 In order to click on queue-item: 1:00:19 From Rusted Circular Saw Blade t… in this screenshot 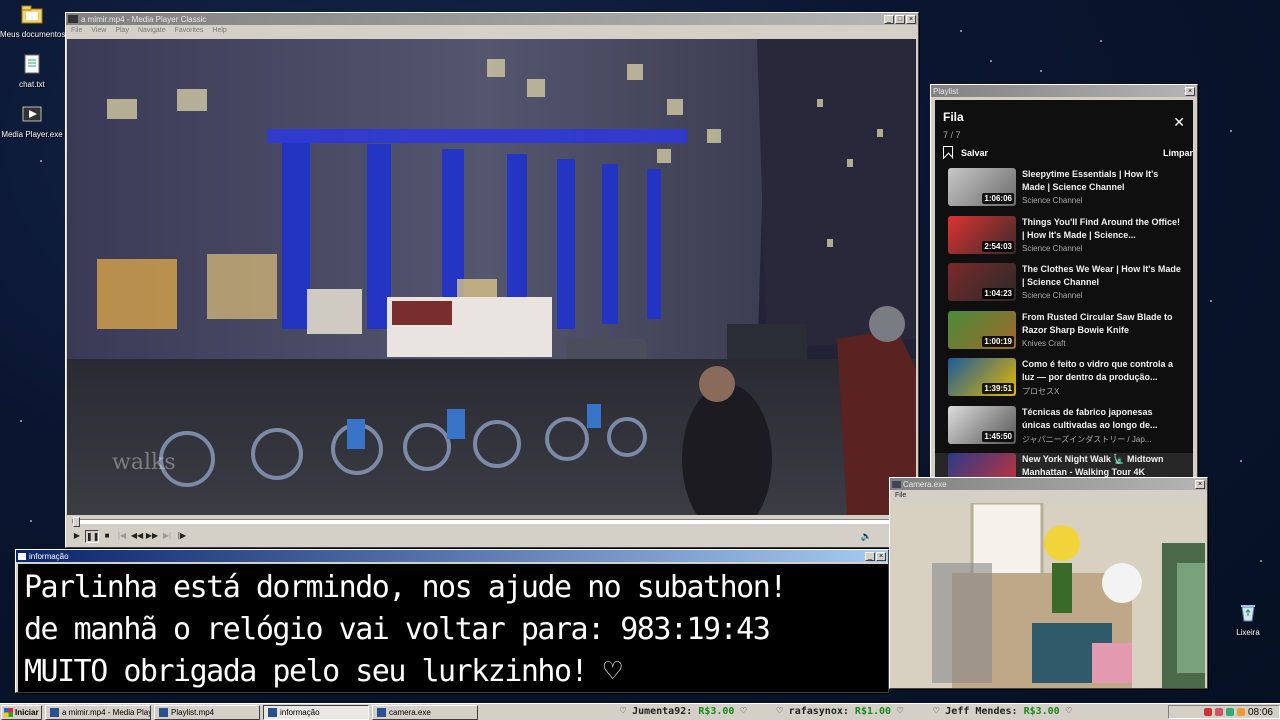, I will do `click(1064, 334)`.